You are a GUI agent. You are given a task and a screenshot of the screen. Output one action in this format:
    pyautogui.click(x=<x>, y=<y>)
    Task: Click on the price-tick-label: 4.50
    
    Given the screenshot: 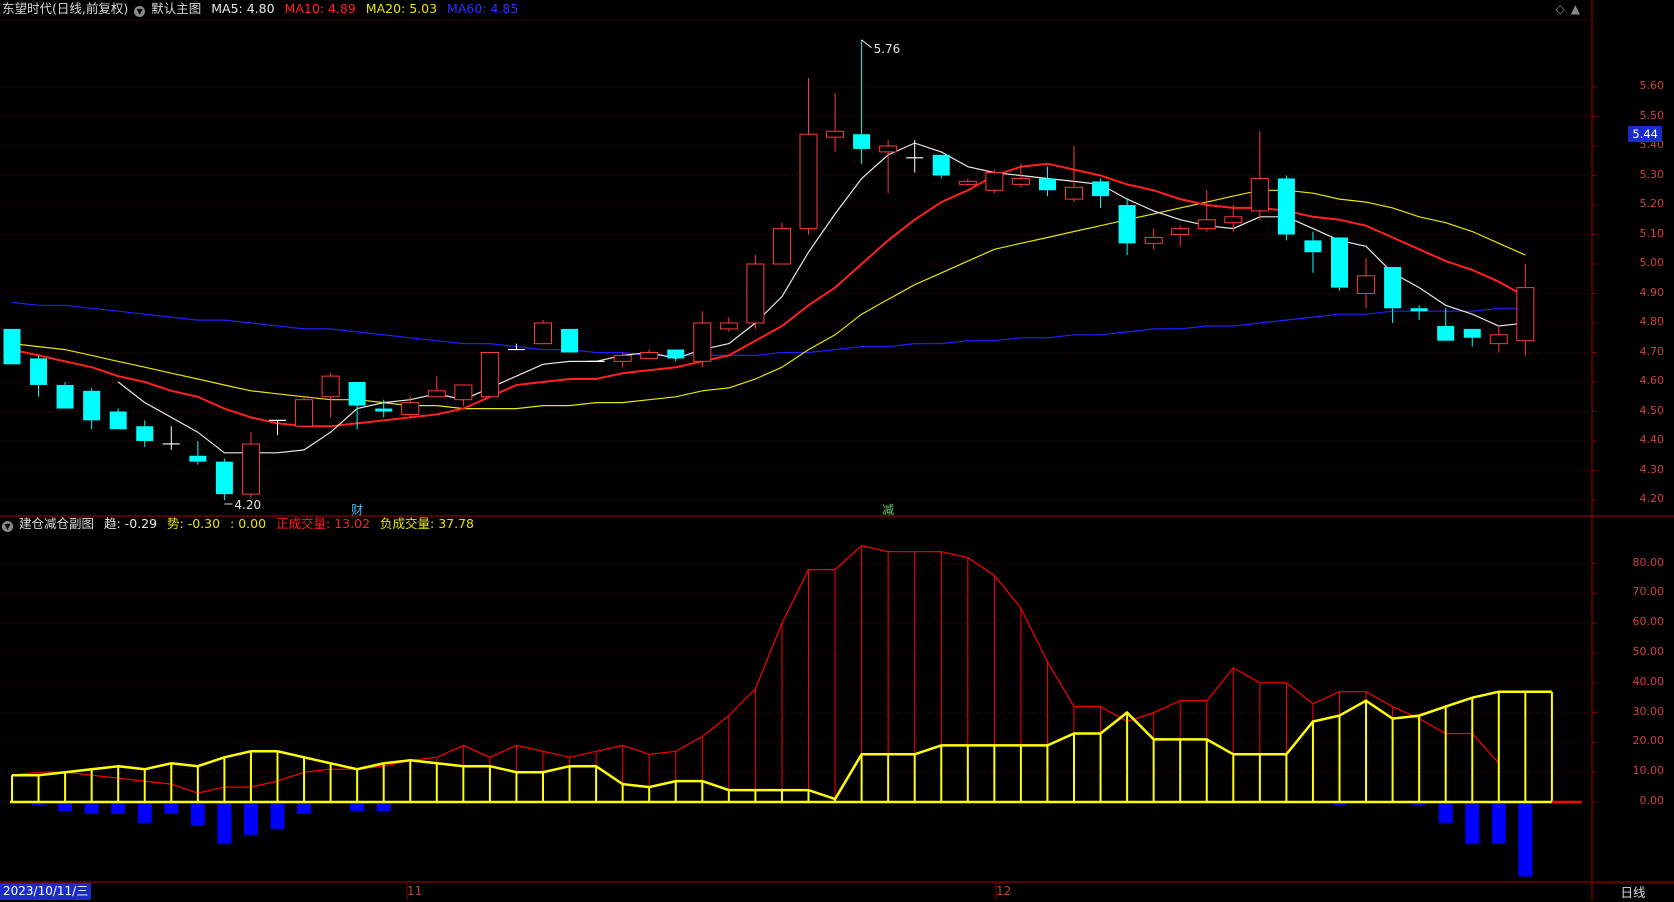 What is the action you would take?
    pyautogui.click(x=1652, y=410)
    